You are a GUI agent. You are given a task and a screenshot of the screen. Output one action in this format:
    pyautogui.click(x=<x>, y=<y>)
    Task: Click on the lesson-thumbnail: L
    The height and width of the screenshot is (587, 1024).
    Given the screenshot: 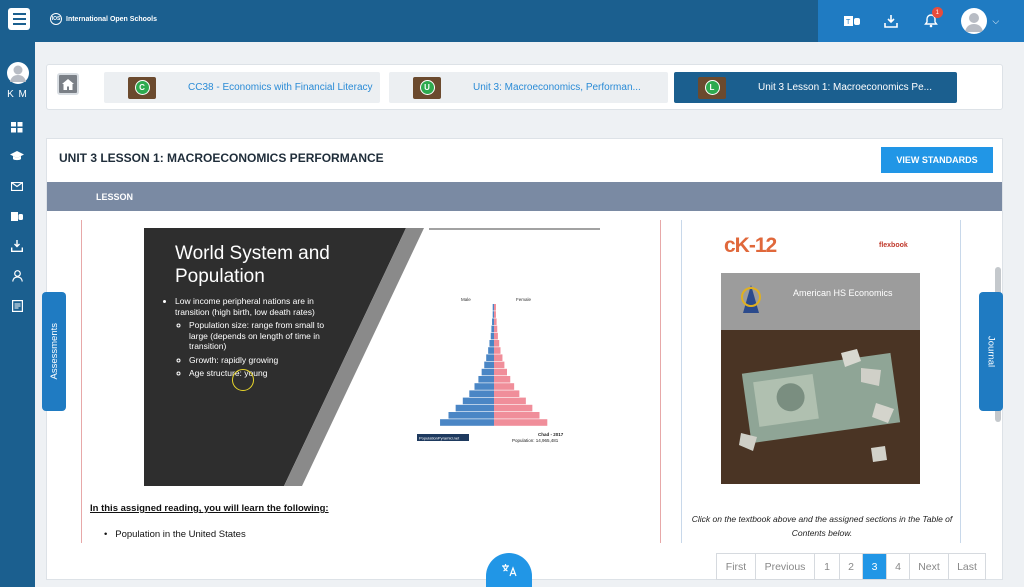 What is the action you would take?
    pyautogui.click(x=712, y=87)
    